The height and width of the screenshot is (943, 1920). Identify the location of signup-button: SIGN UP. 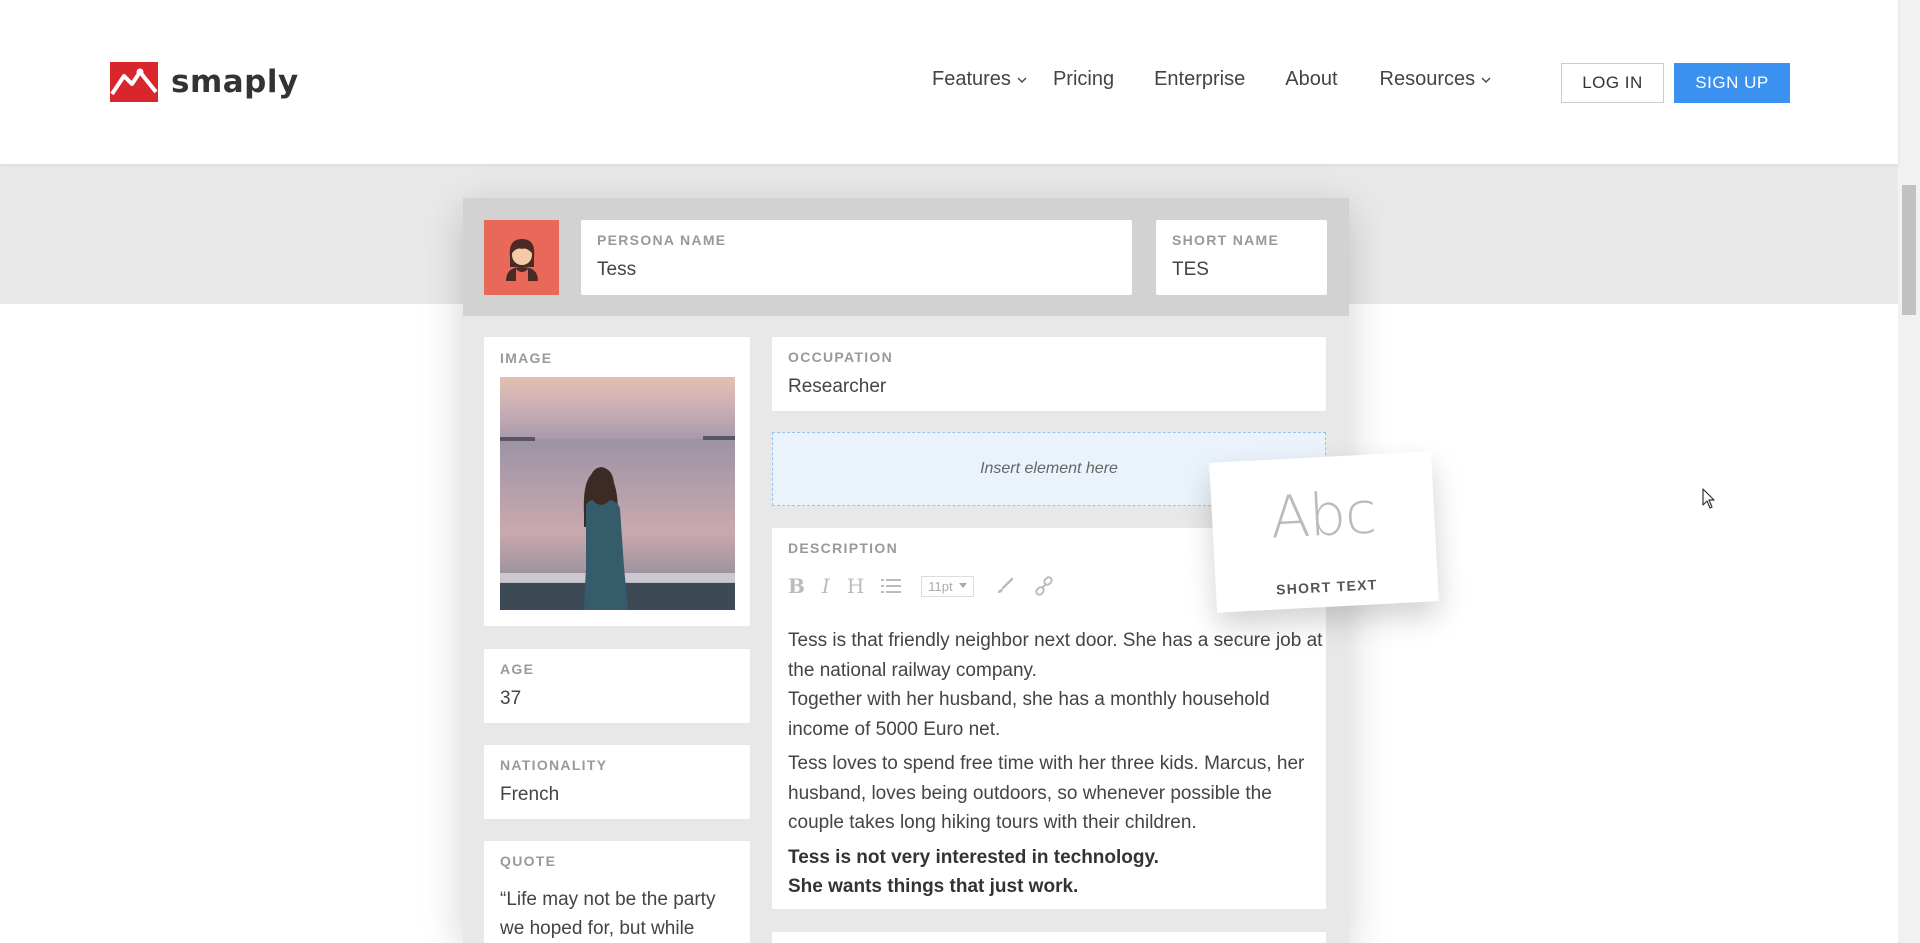
(1732, 83).